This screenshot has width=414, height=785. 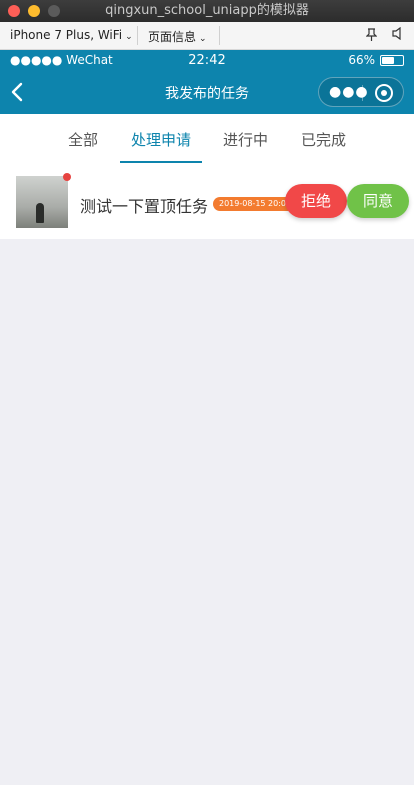 I want to click on battery-icon, so click(x=392, y=60).